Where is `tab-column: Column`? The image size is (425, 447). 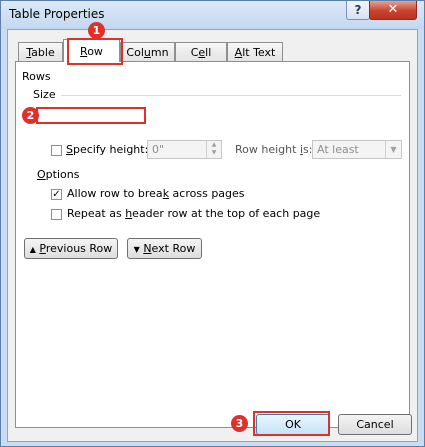 tab-column: Column is located at coordinates (147, 51).